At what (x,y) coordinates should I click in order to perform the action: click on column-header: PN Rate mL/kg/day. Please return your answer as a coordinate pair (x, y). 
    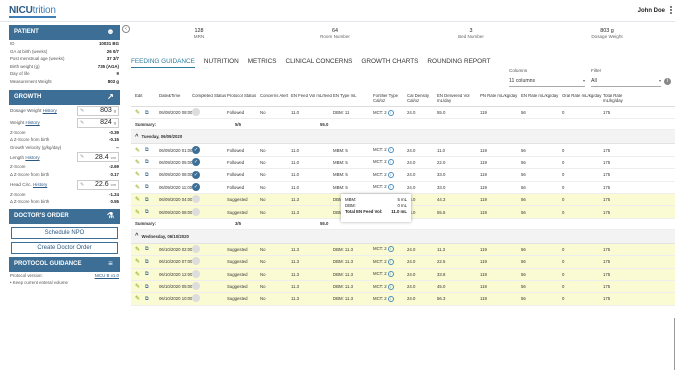
    Looking at the image, I should click on (500, 100).